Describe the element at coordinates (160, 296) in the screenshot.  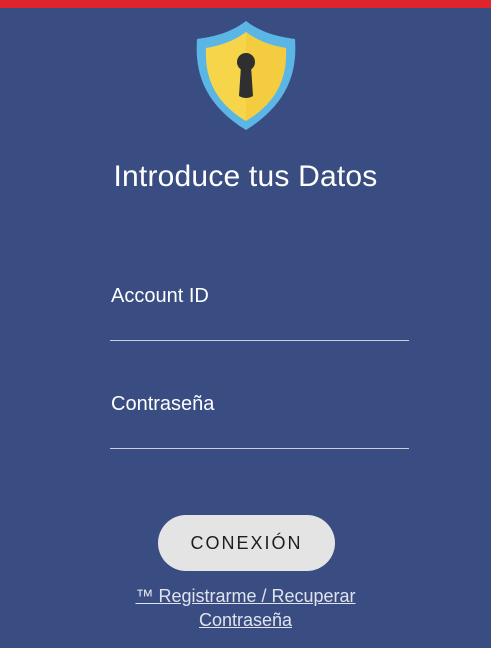
I see `account-id-label: Account ID` at that location.